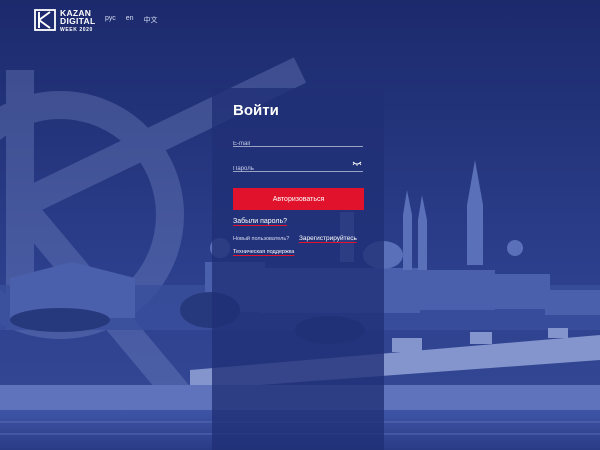  I want to click on forgot-password-link: Забыли пароль?, so click(260, 221).